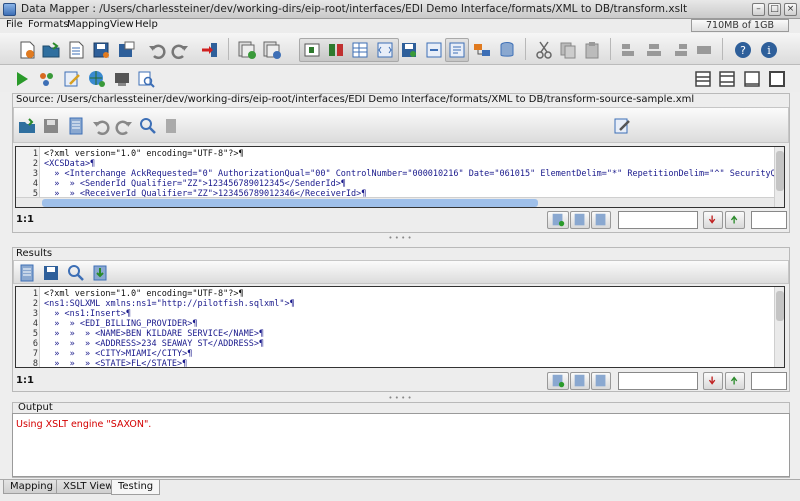  What do you see at coordinates (27, 273) in the screenshot?
I see `results-list-icon` at bounding box center [27, 273].